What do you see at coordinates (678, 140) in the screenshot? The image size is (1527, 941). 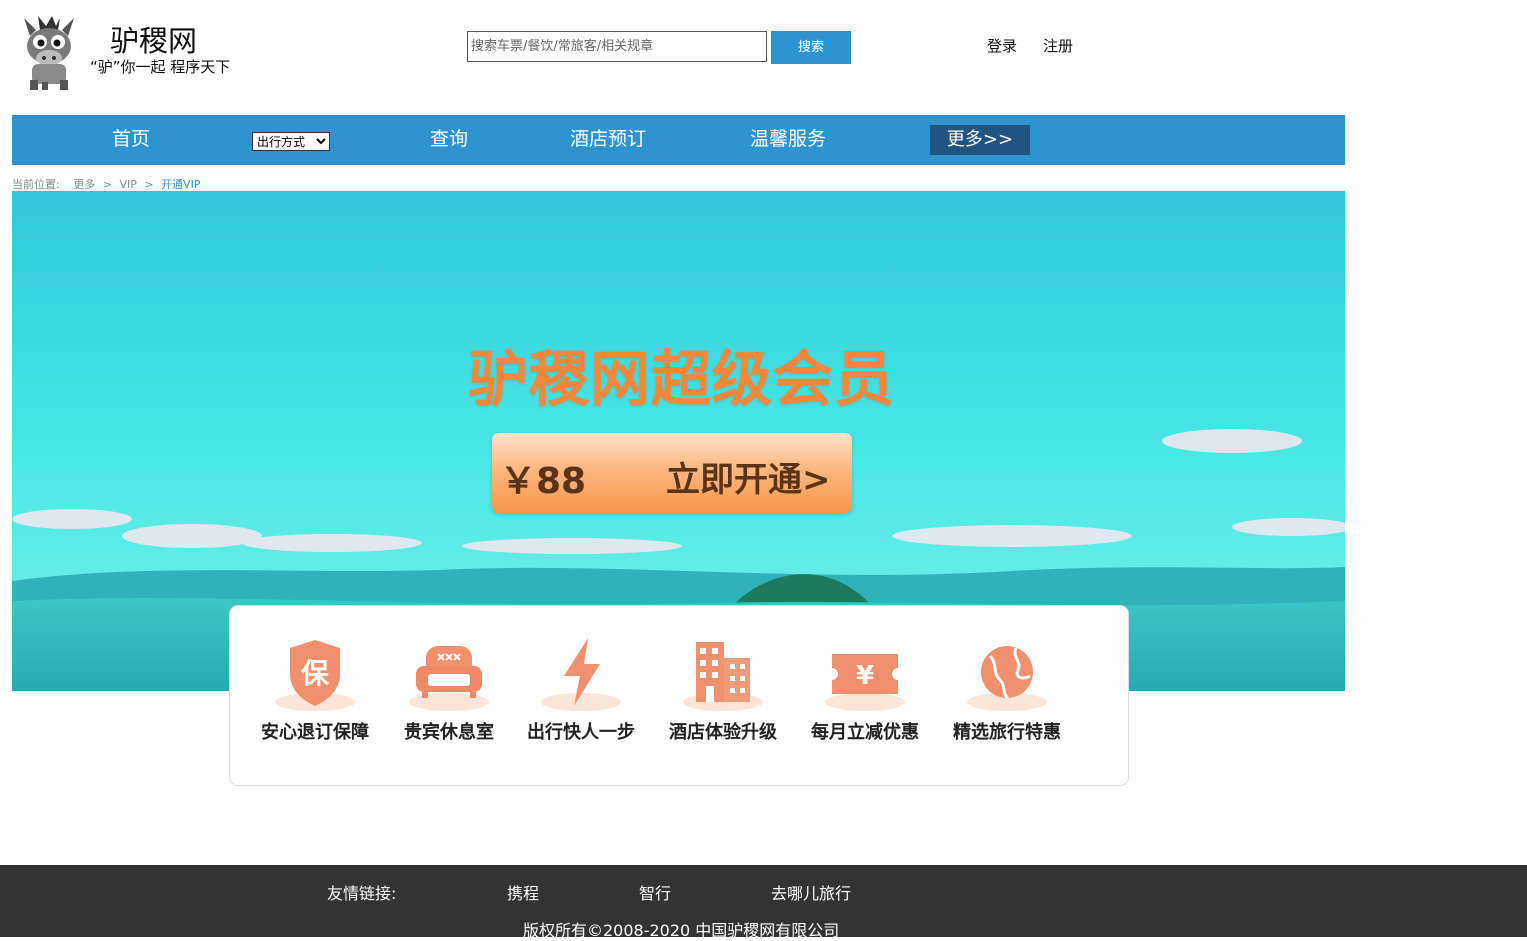 I see `main-nav: 首页 出行方式 查询 酒店预订 温馨服务 更多>>` at bounding box center [678, 140].